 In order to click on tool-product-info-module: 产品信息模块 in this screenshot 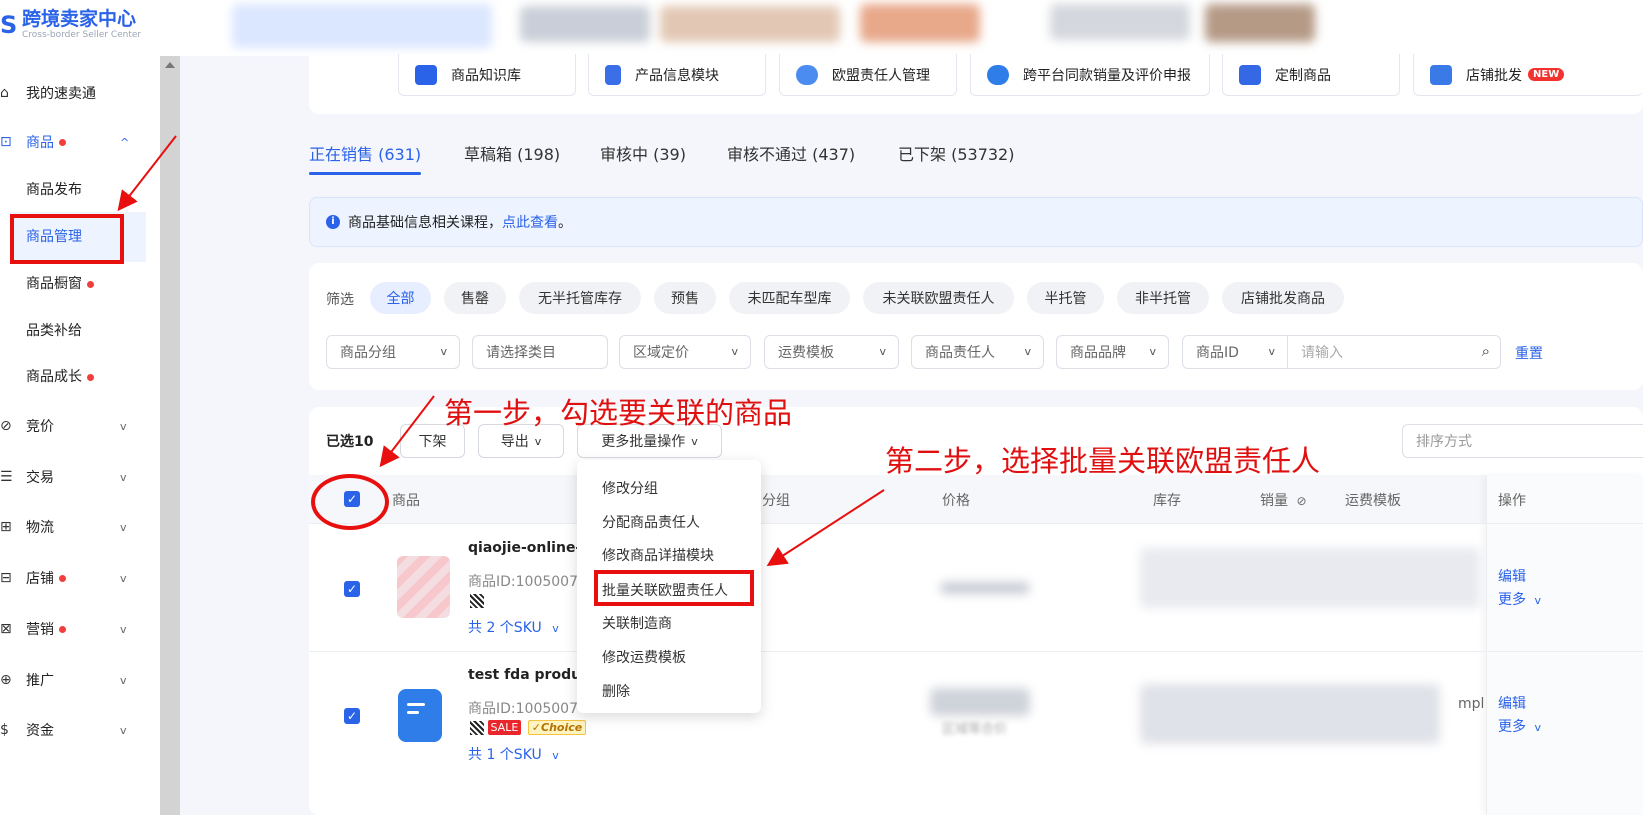, I will do `click(677, 75)`.